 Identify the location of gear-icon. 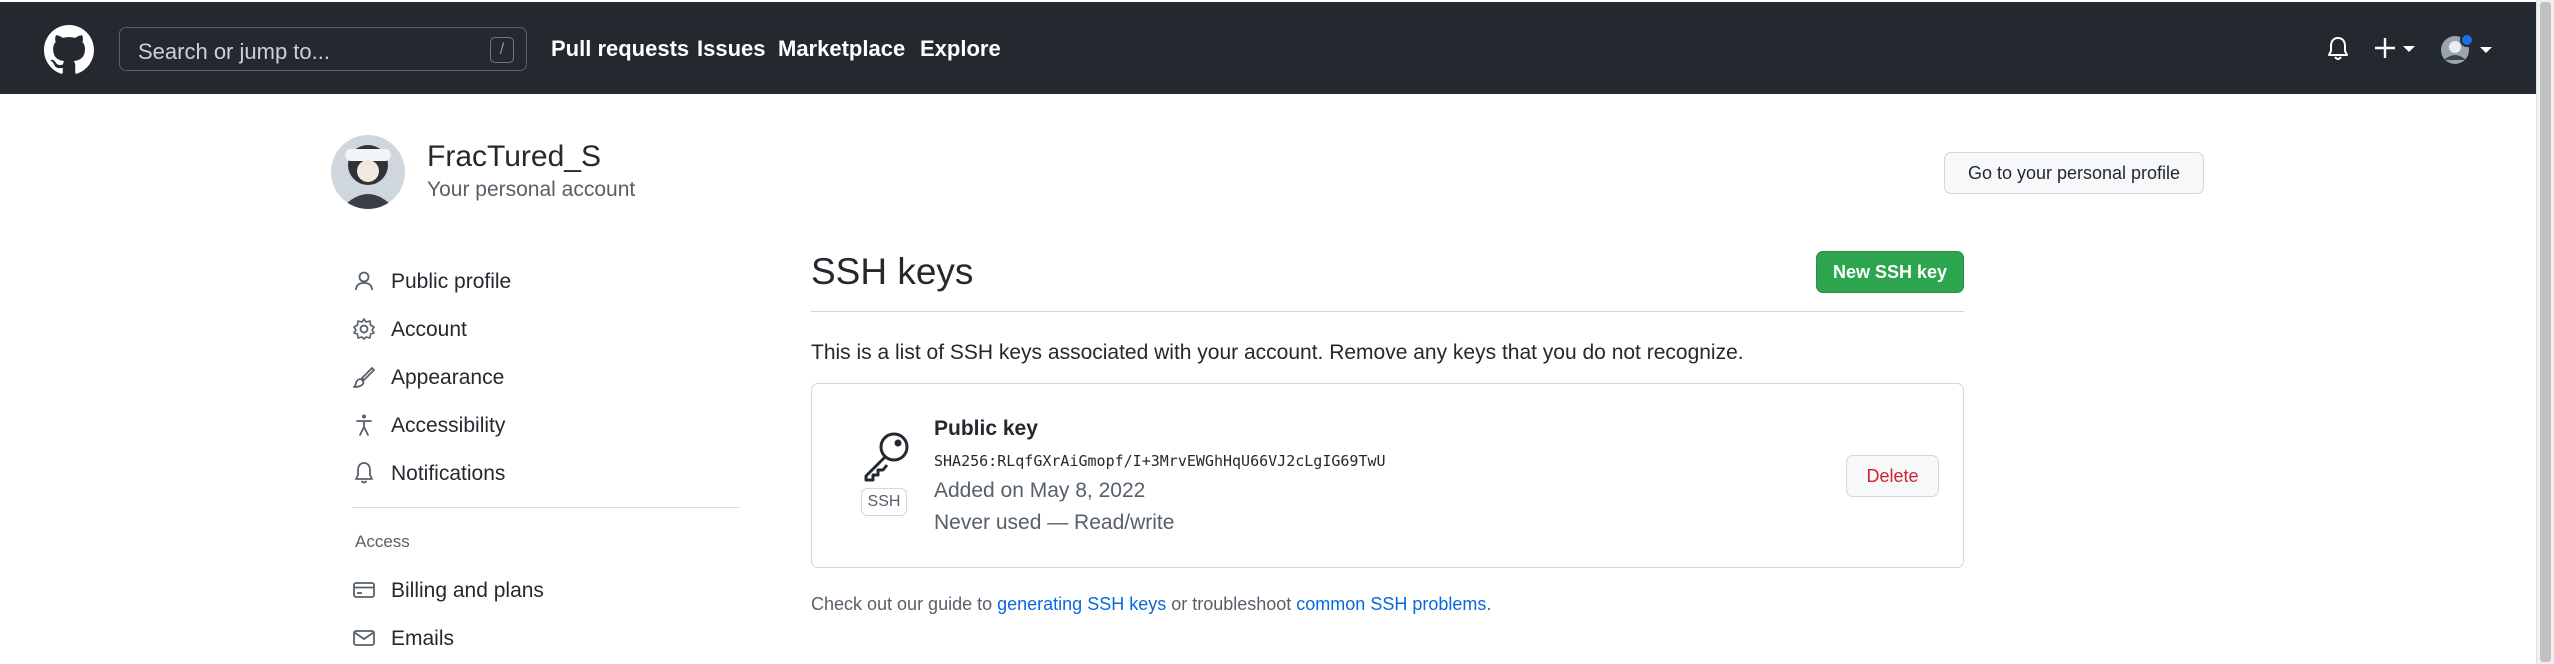
(364, 329).